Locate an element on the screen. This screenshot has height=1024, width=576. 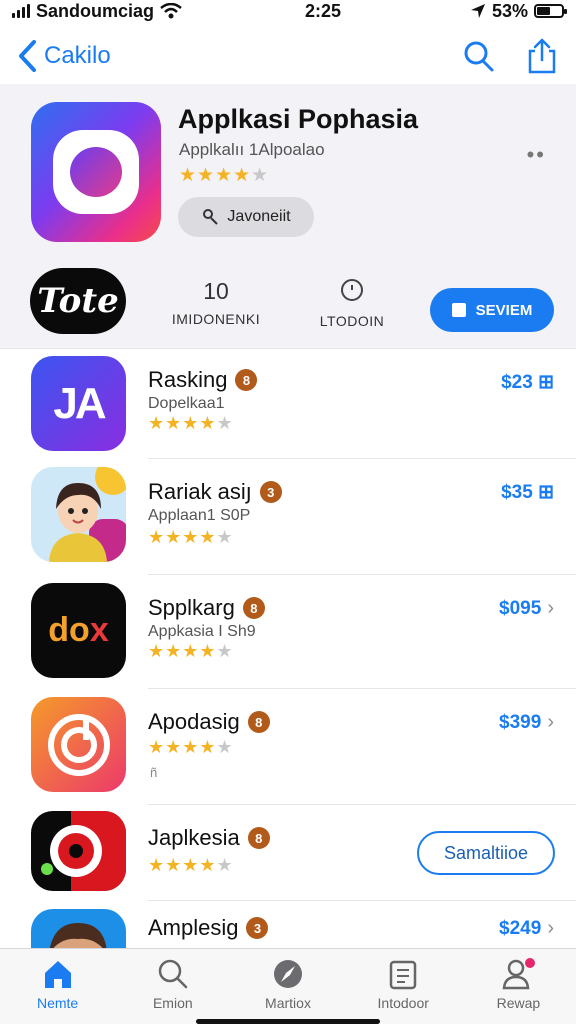
list-item: Apodasig 8 ★★★★★ ñ $399 › is located at coordinates (288, 747).